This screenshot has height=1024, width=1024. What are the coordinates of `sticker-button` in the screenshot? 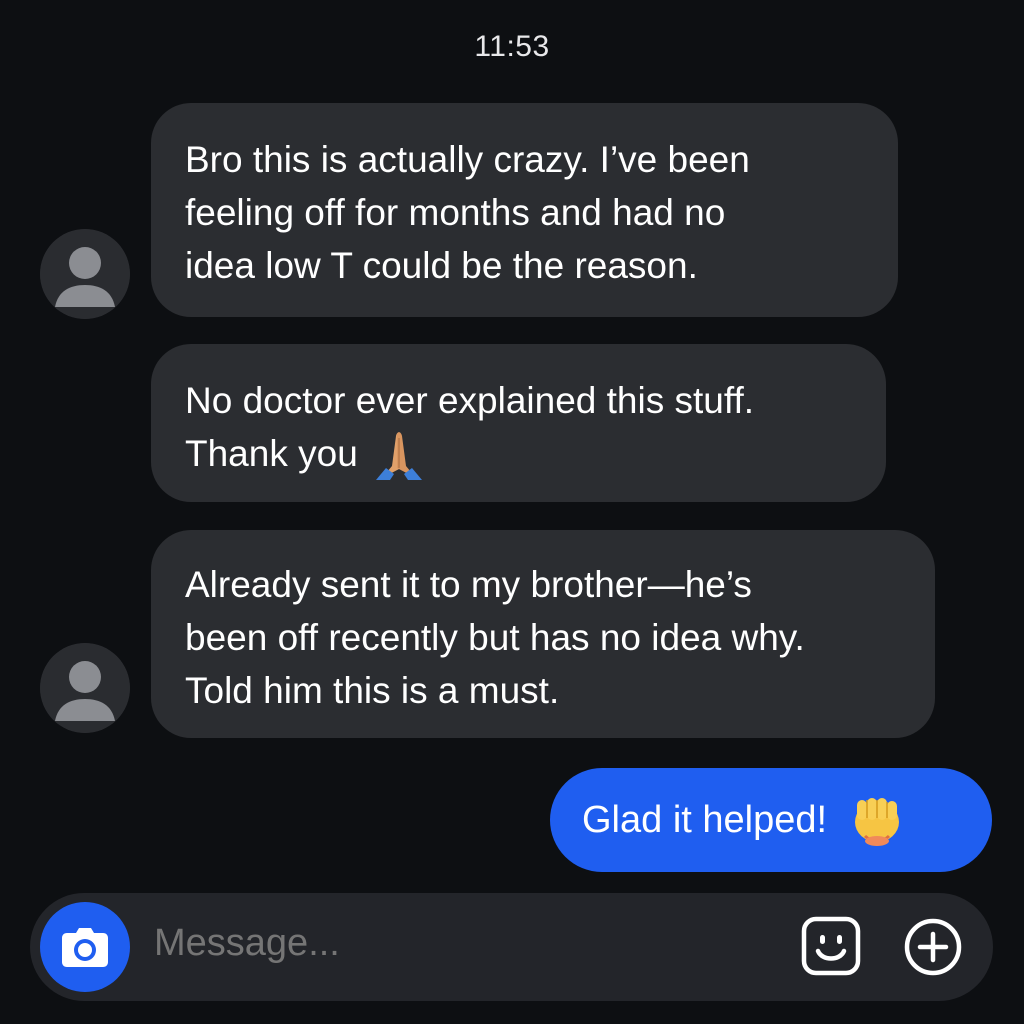 It's located at (831, 946).